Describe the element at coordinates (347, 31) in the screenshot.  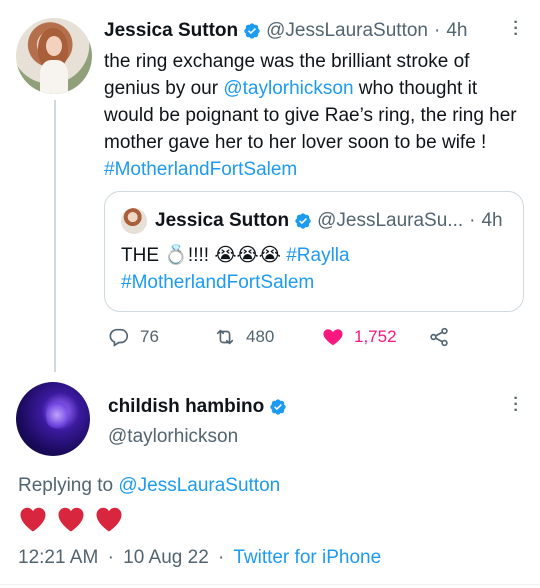
I see `author-handle: @JessLauraSutton` at that location.